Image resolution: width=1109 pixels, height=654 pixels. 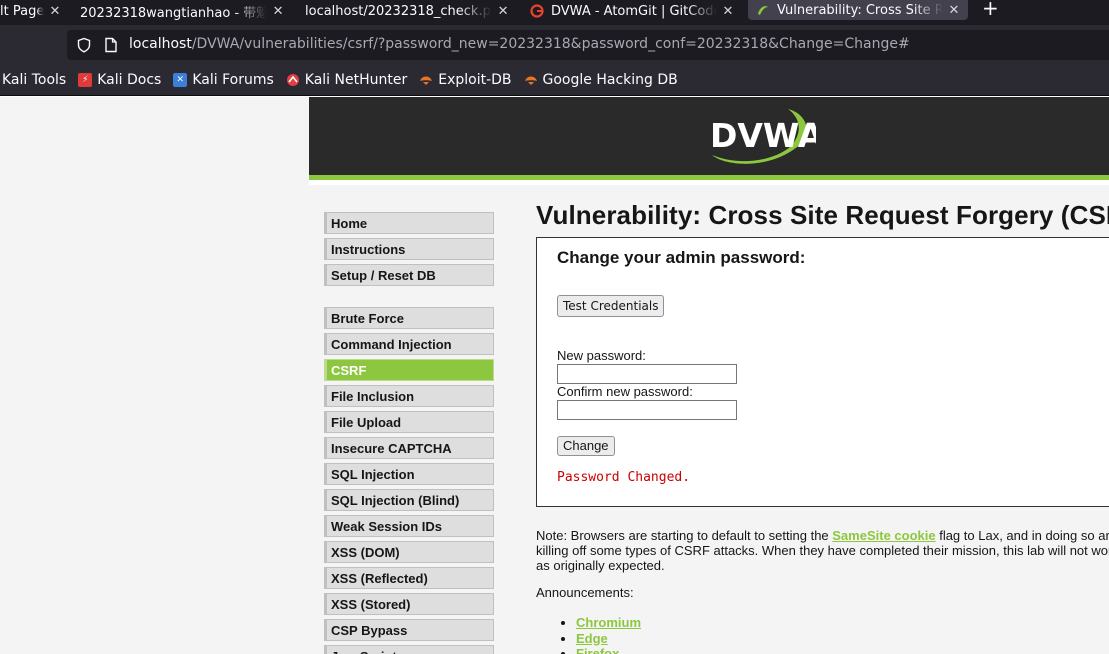 What do you see at coordinates (709, 138) in the screenshot?
I see `dvwa-header: DVWA` at bounding box center [709, 138].